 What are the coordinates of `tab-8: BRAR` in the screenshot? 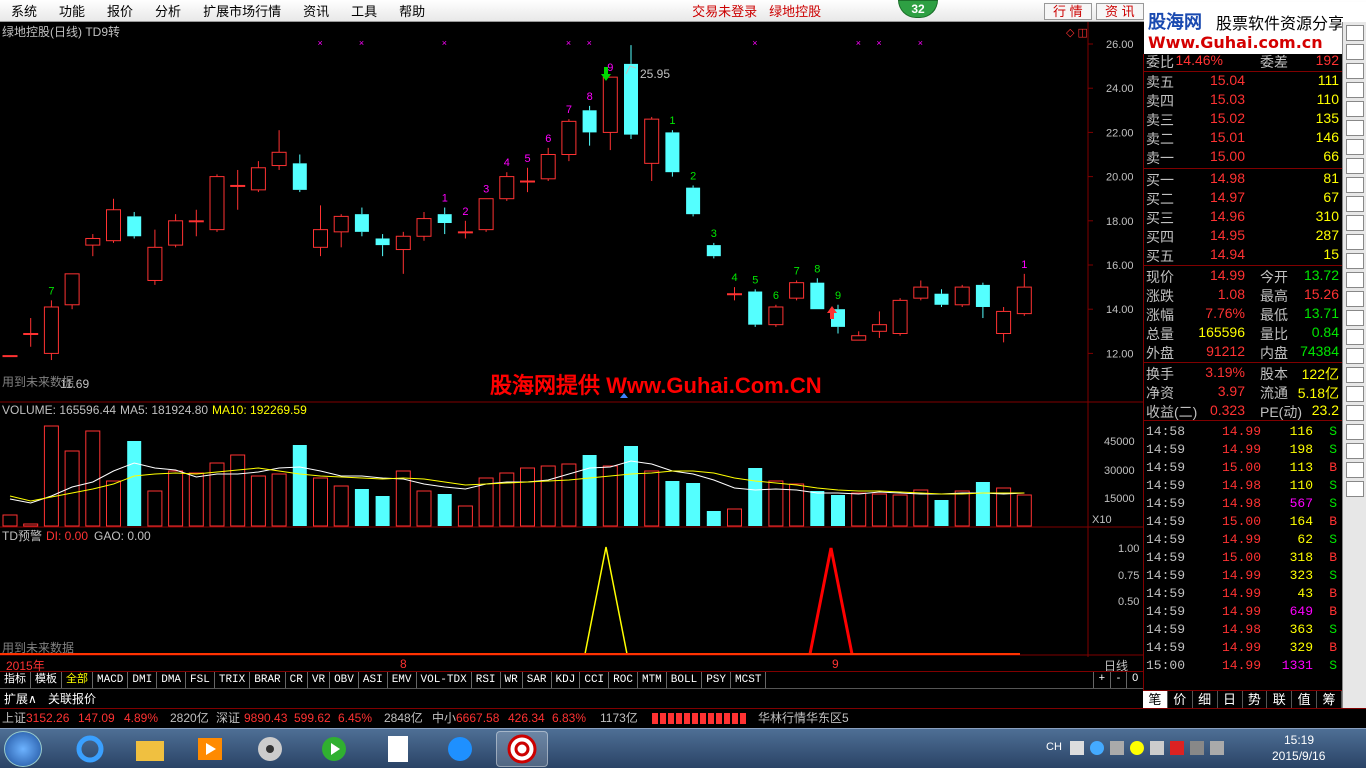 It's located at (268, 680).